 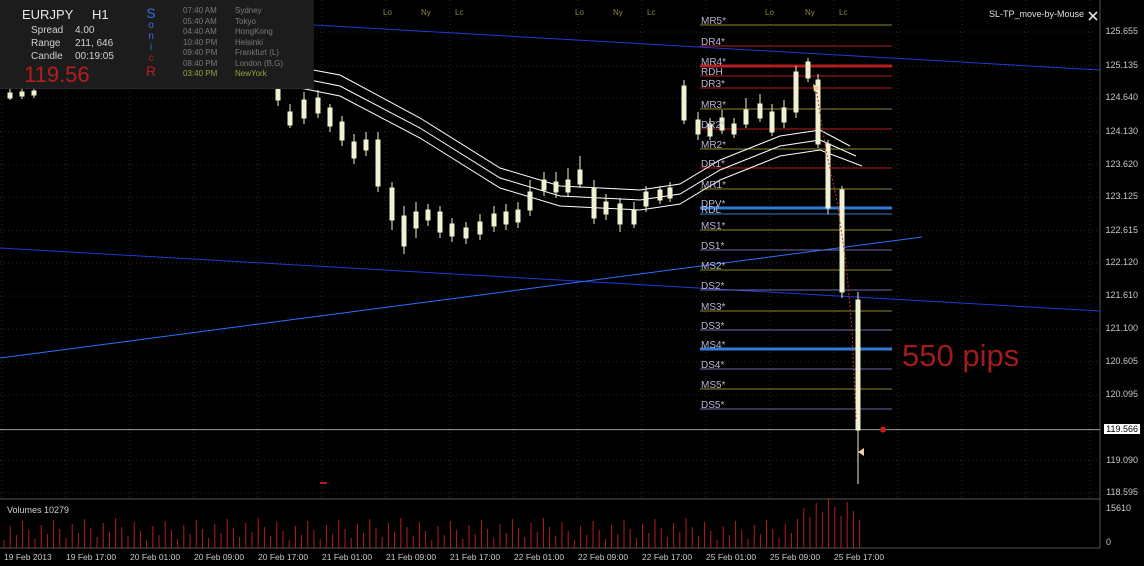 What do you see at coordinates (667, 557) in the screenshot?
I see `time-tick-10: 22 Feb 17:00` at bounding box center [667, 557].